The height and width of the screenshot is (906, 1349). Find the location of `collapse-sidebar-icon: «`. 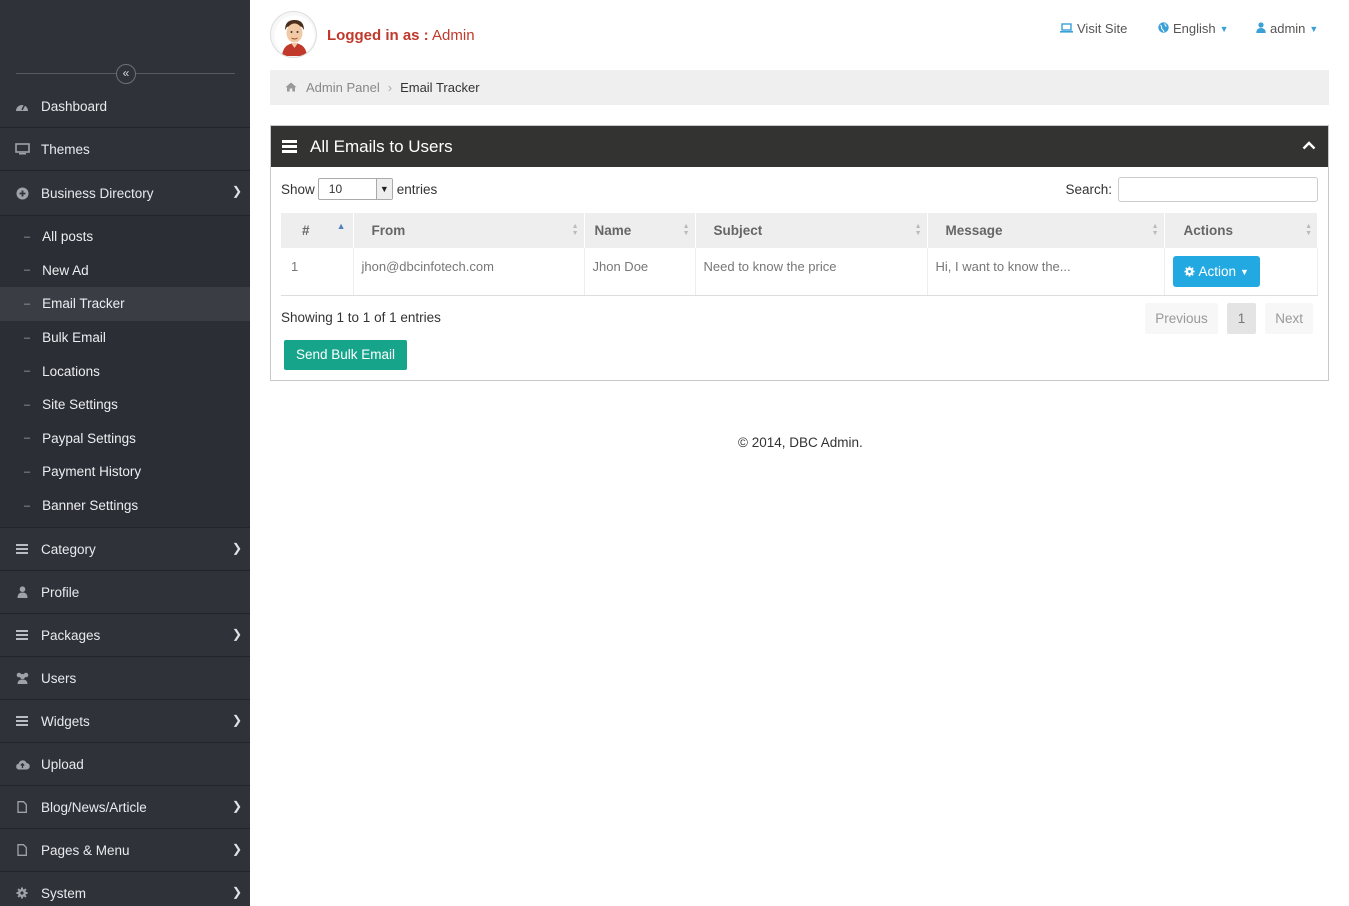

collapse-sidebar-icon: « is located at coordinates (126, 74).